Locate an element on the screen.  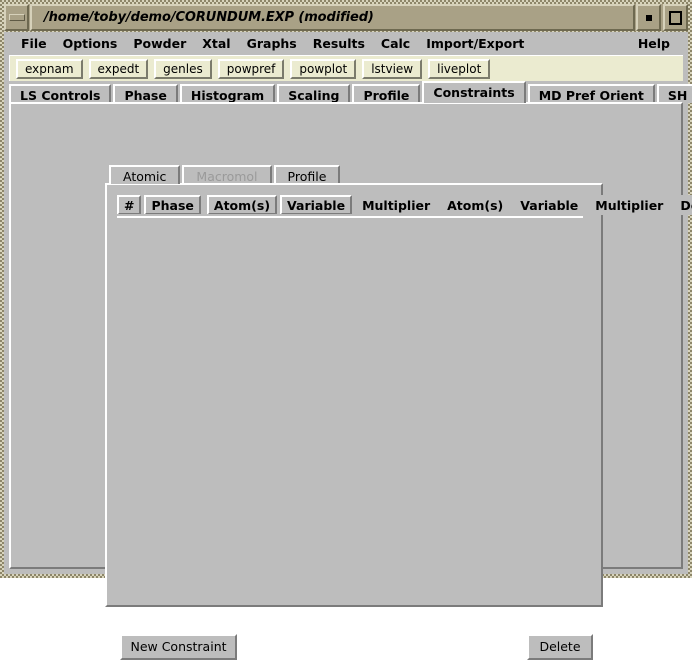
tab-phase: Phase is located at coordinates (145, 93).